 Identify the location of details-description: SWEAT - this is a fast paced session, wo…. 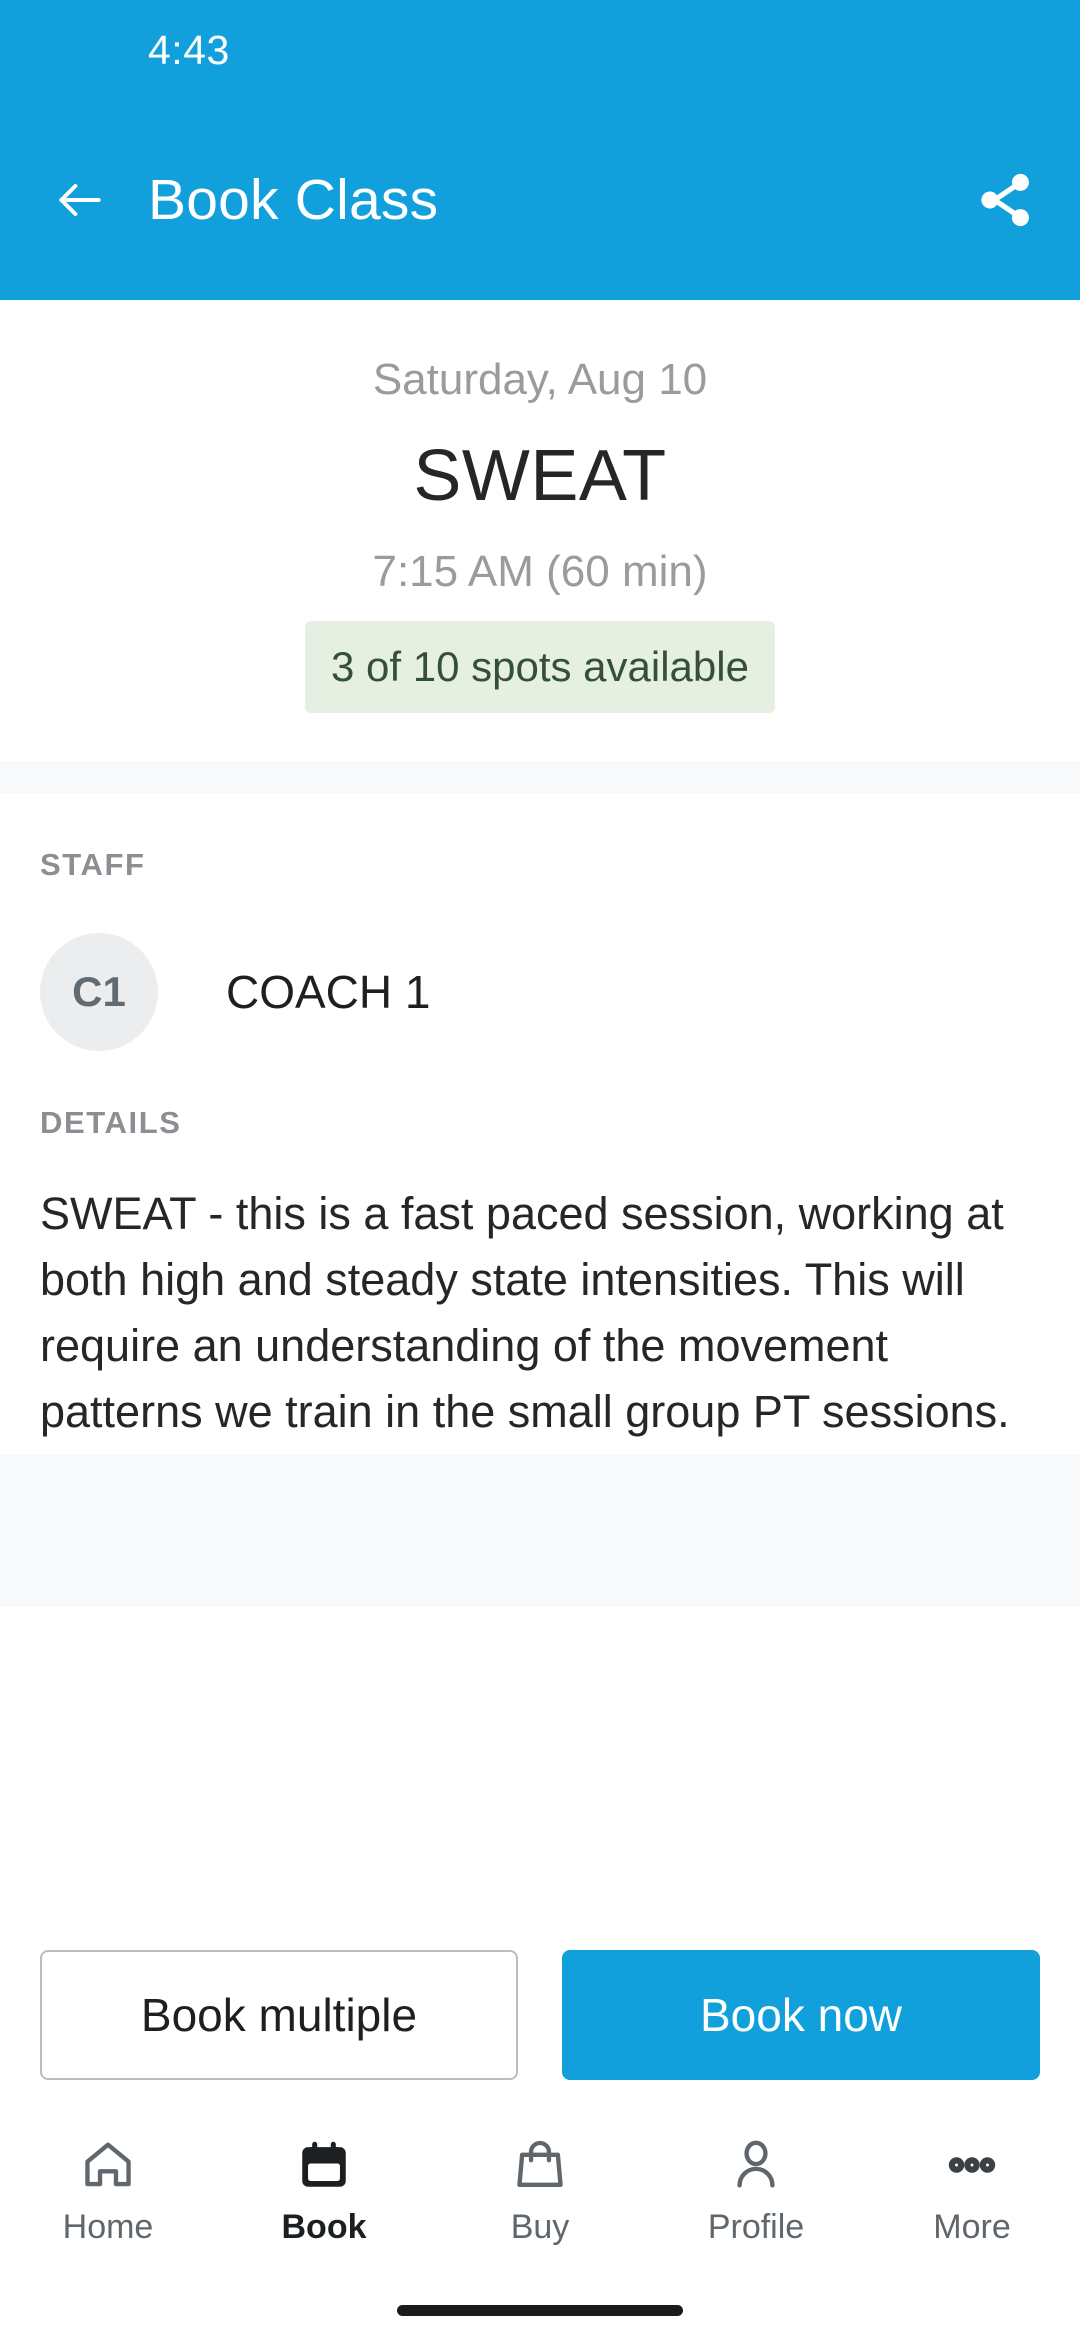
(525, 1312).